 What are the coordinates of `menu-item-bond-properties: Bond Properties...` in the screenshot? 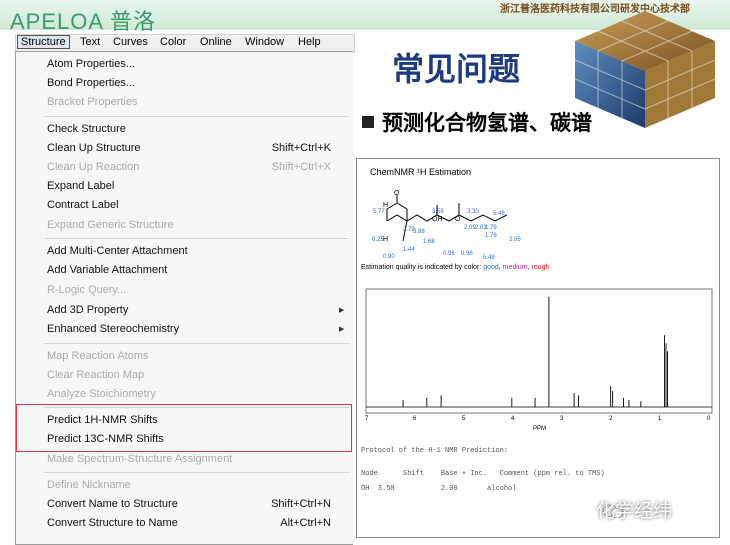 It's located at (91, 83).